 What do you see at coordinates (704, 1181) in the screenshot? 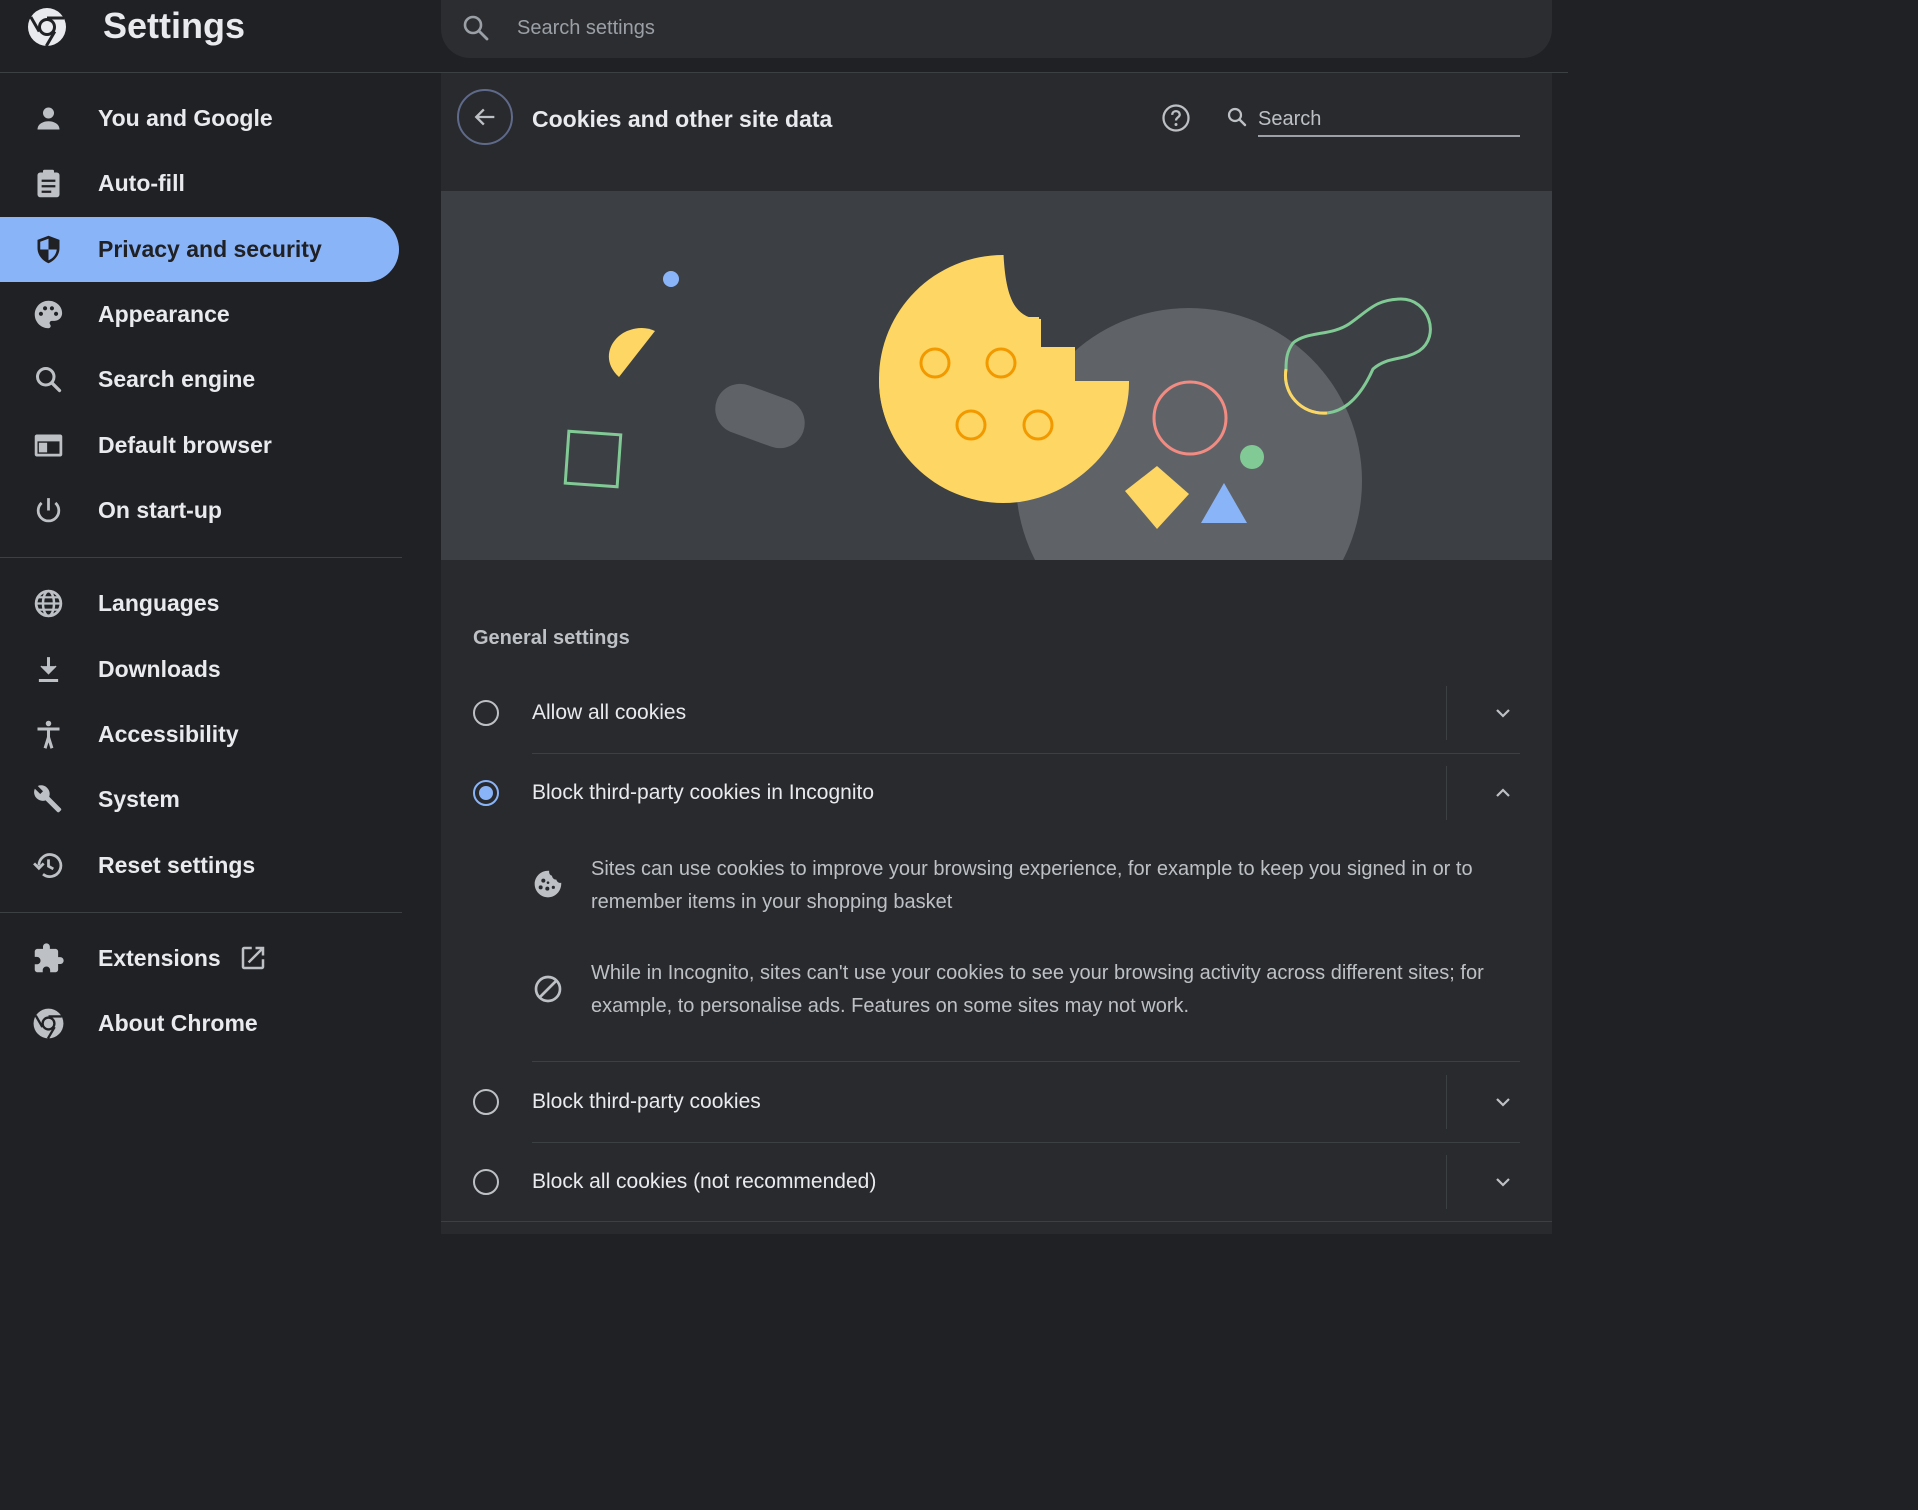
I see `option-label: Block all cookies (not recommended)` at bounding box center [704, 1181].